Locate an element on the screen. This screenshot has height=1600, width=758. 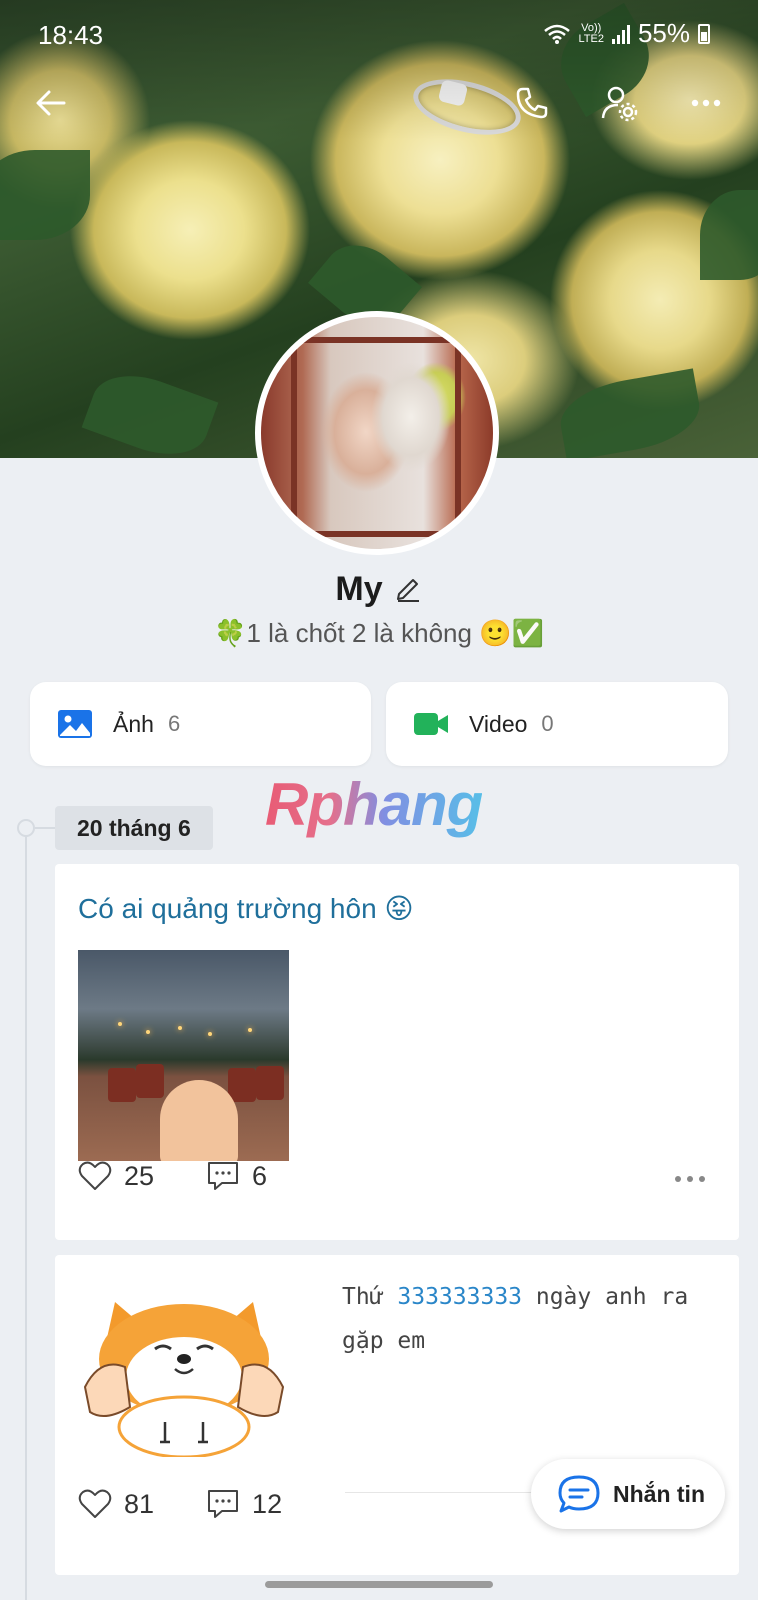
signal-icon is located at coordinates (620, 34).